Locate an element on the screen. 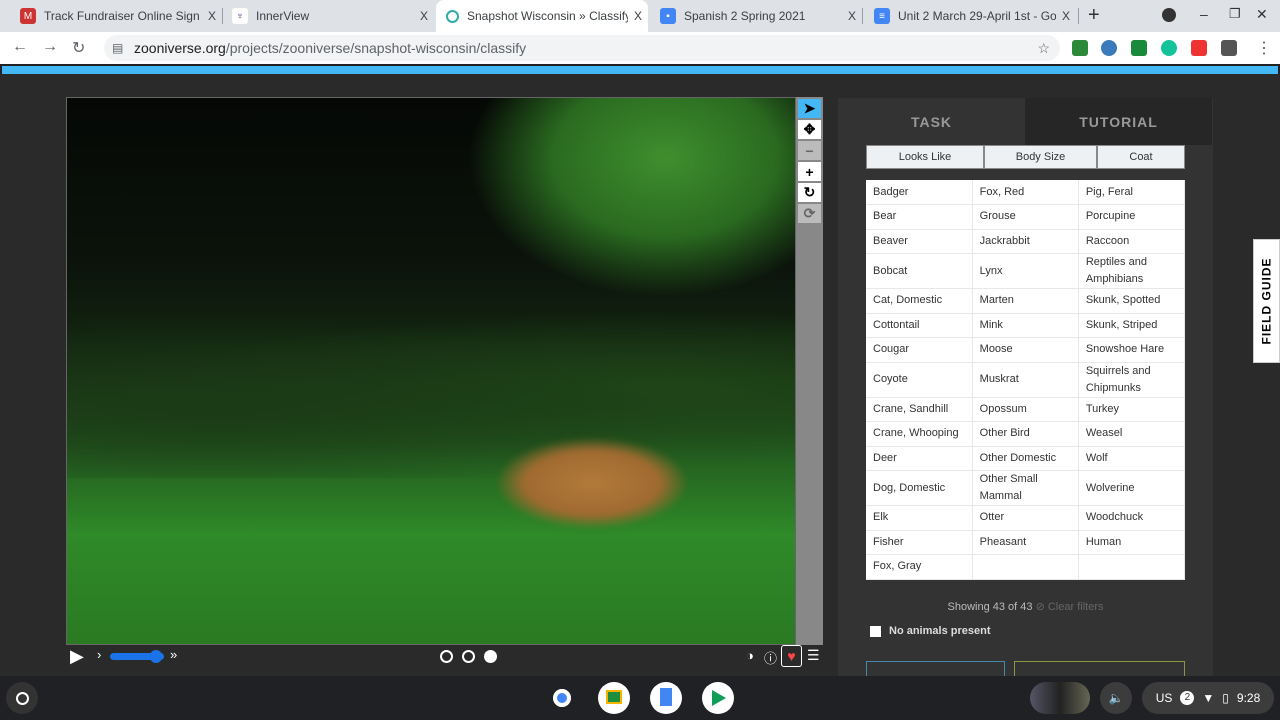 This screenshot has height=720, width=1280. chrome-app-icon is located at coordinates (562, 698).